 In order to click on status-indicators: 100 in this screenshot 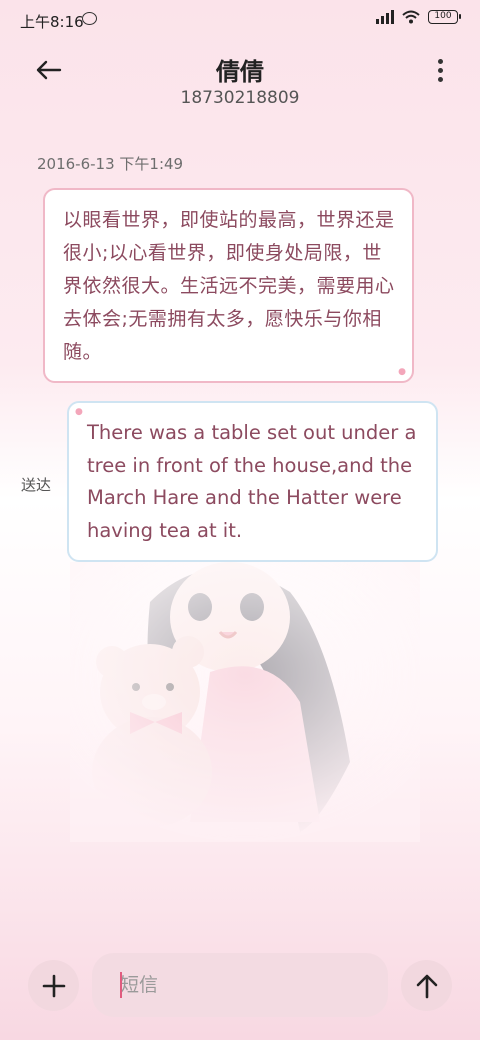, I will do `click(418, 17)`.